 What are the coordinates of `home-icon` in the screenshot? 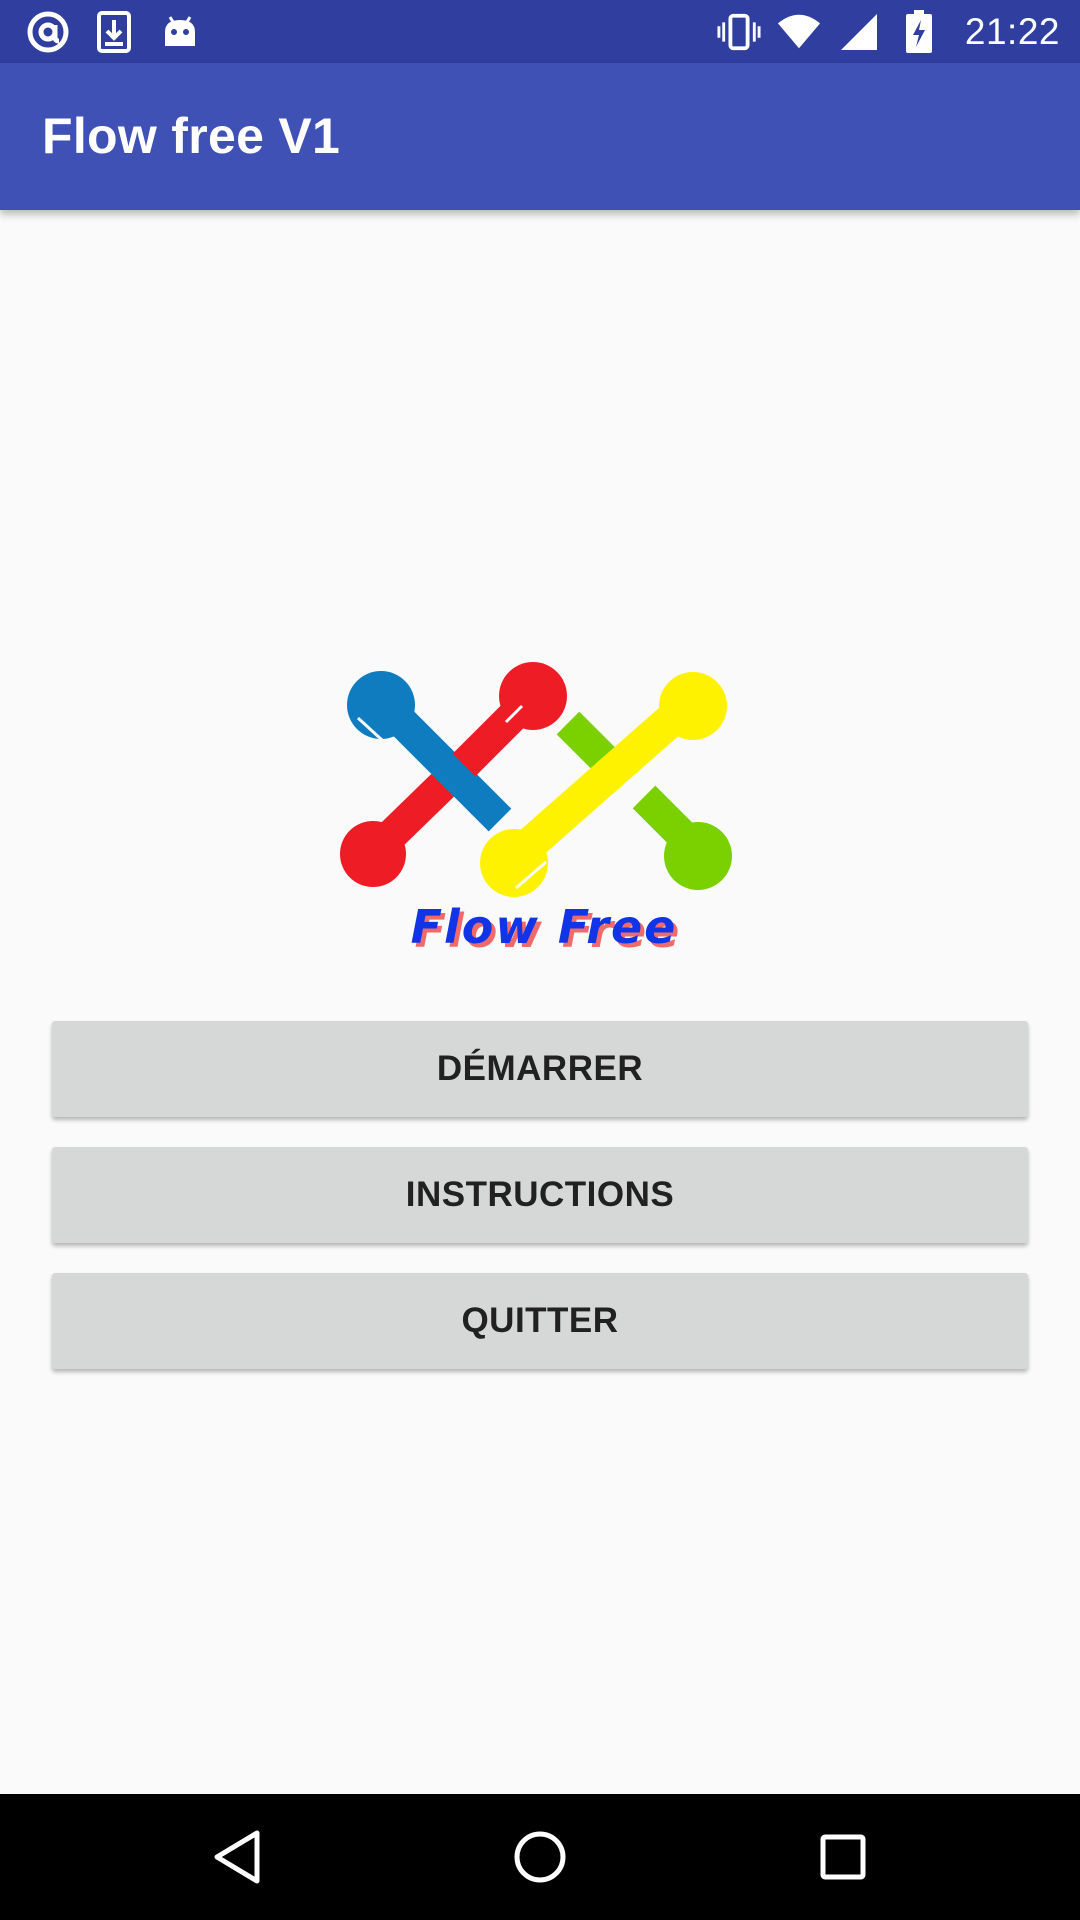 It's located at (540, 1857).